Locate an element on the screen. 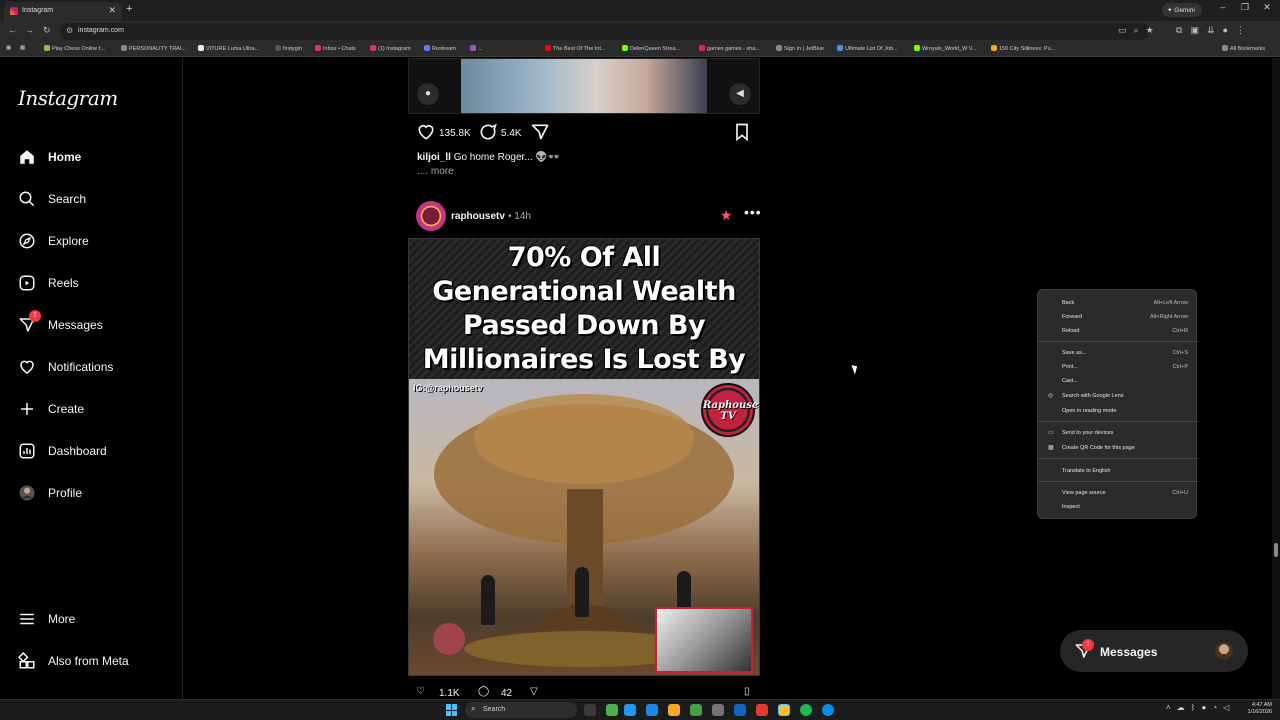  spotify-icon is located at coordinates (806, 710).